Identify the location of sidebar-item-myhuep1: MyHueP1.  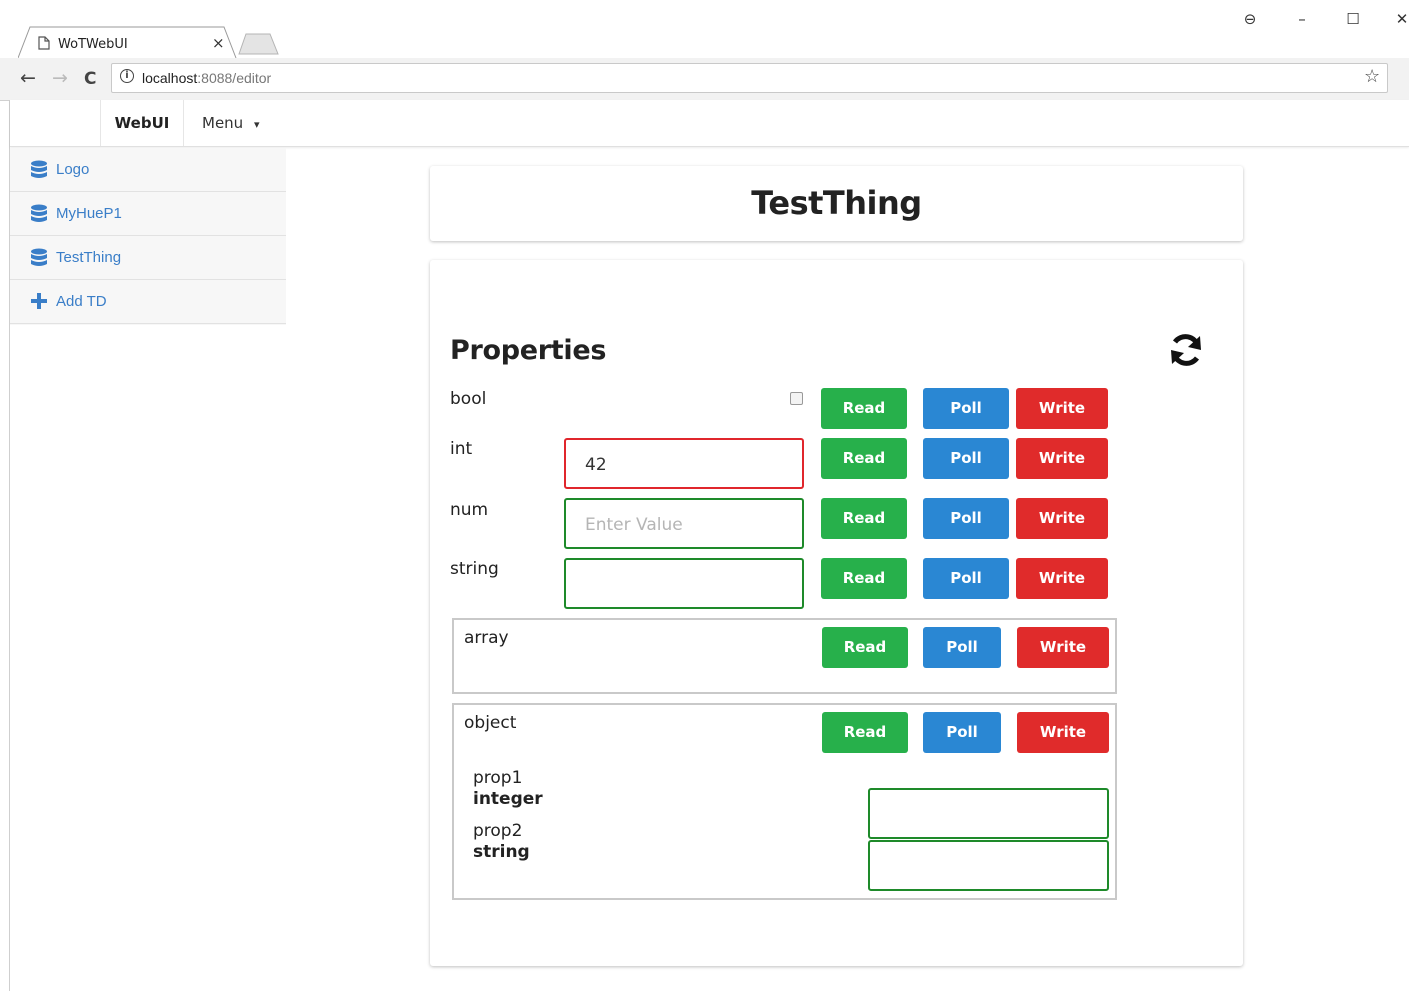
(148, 214).